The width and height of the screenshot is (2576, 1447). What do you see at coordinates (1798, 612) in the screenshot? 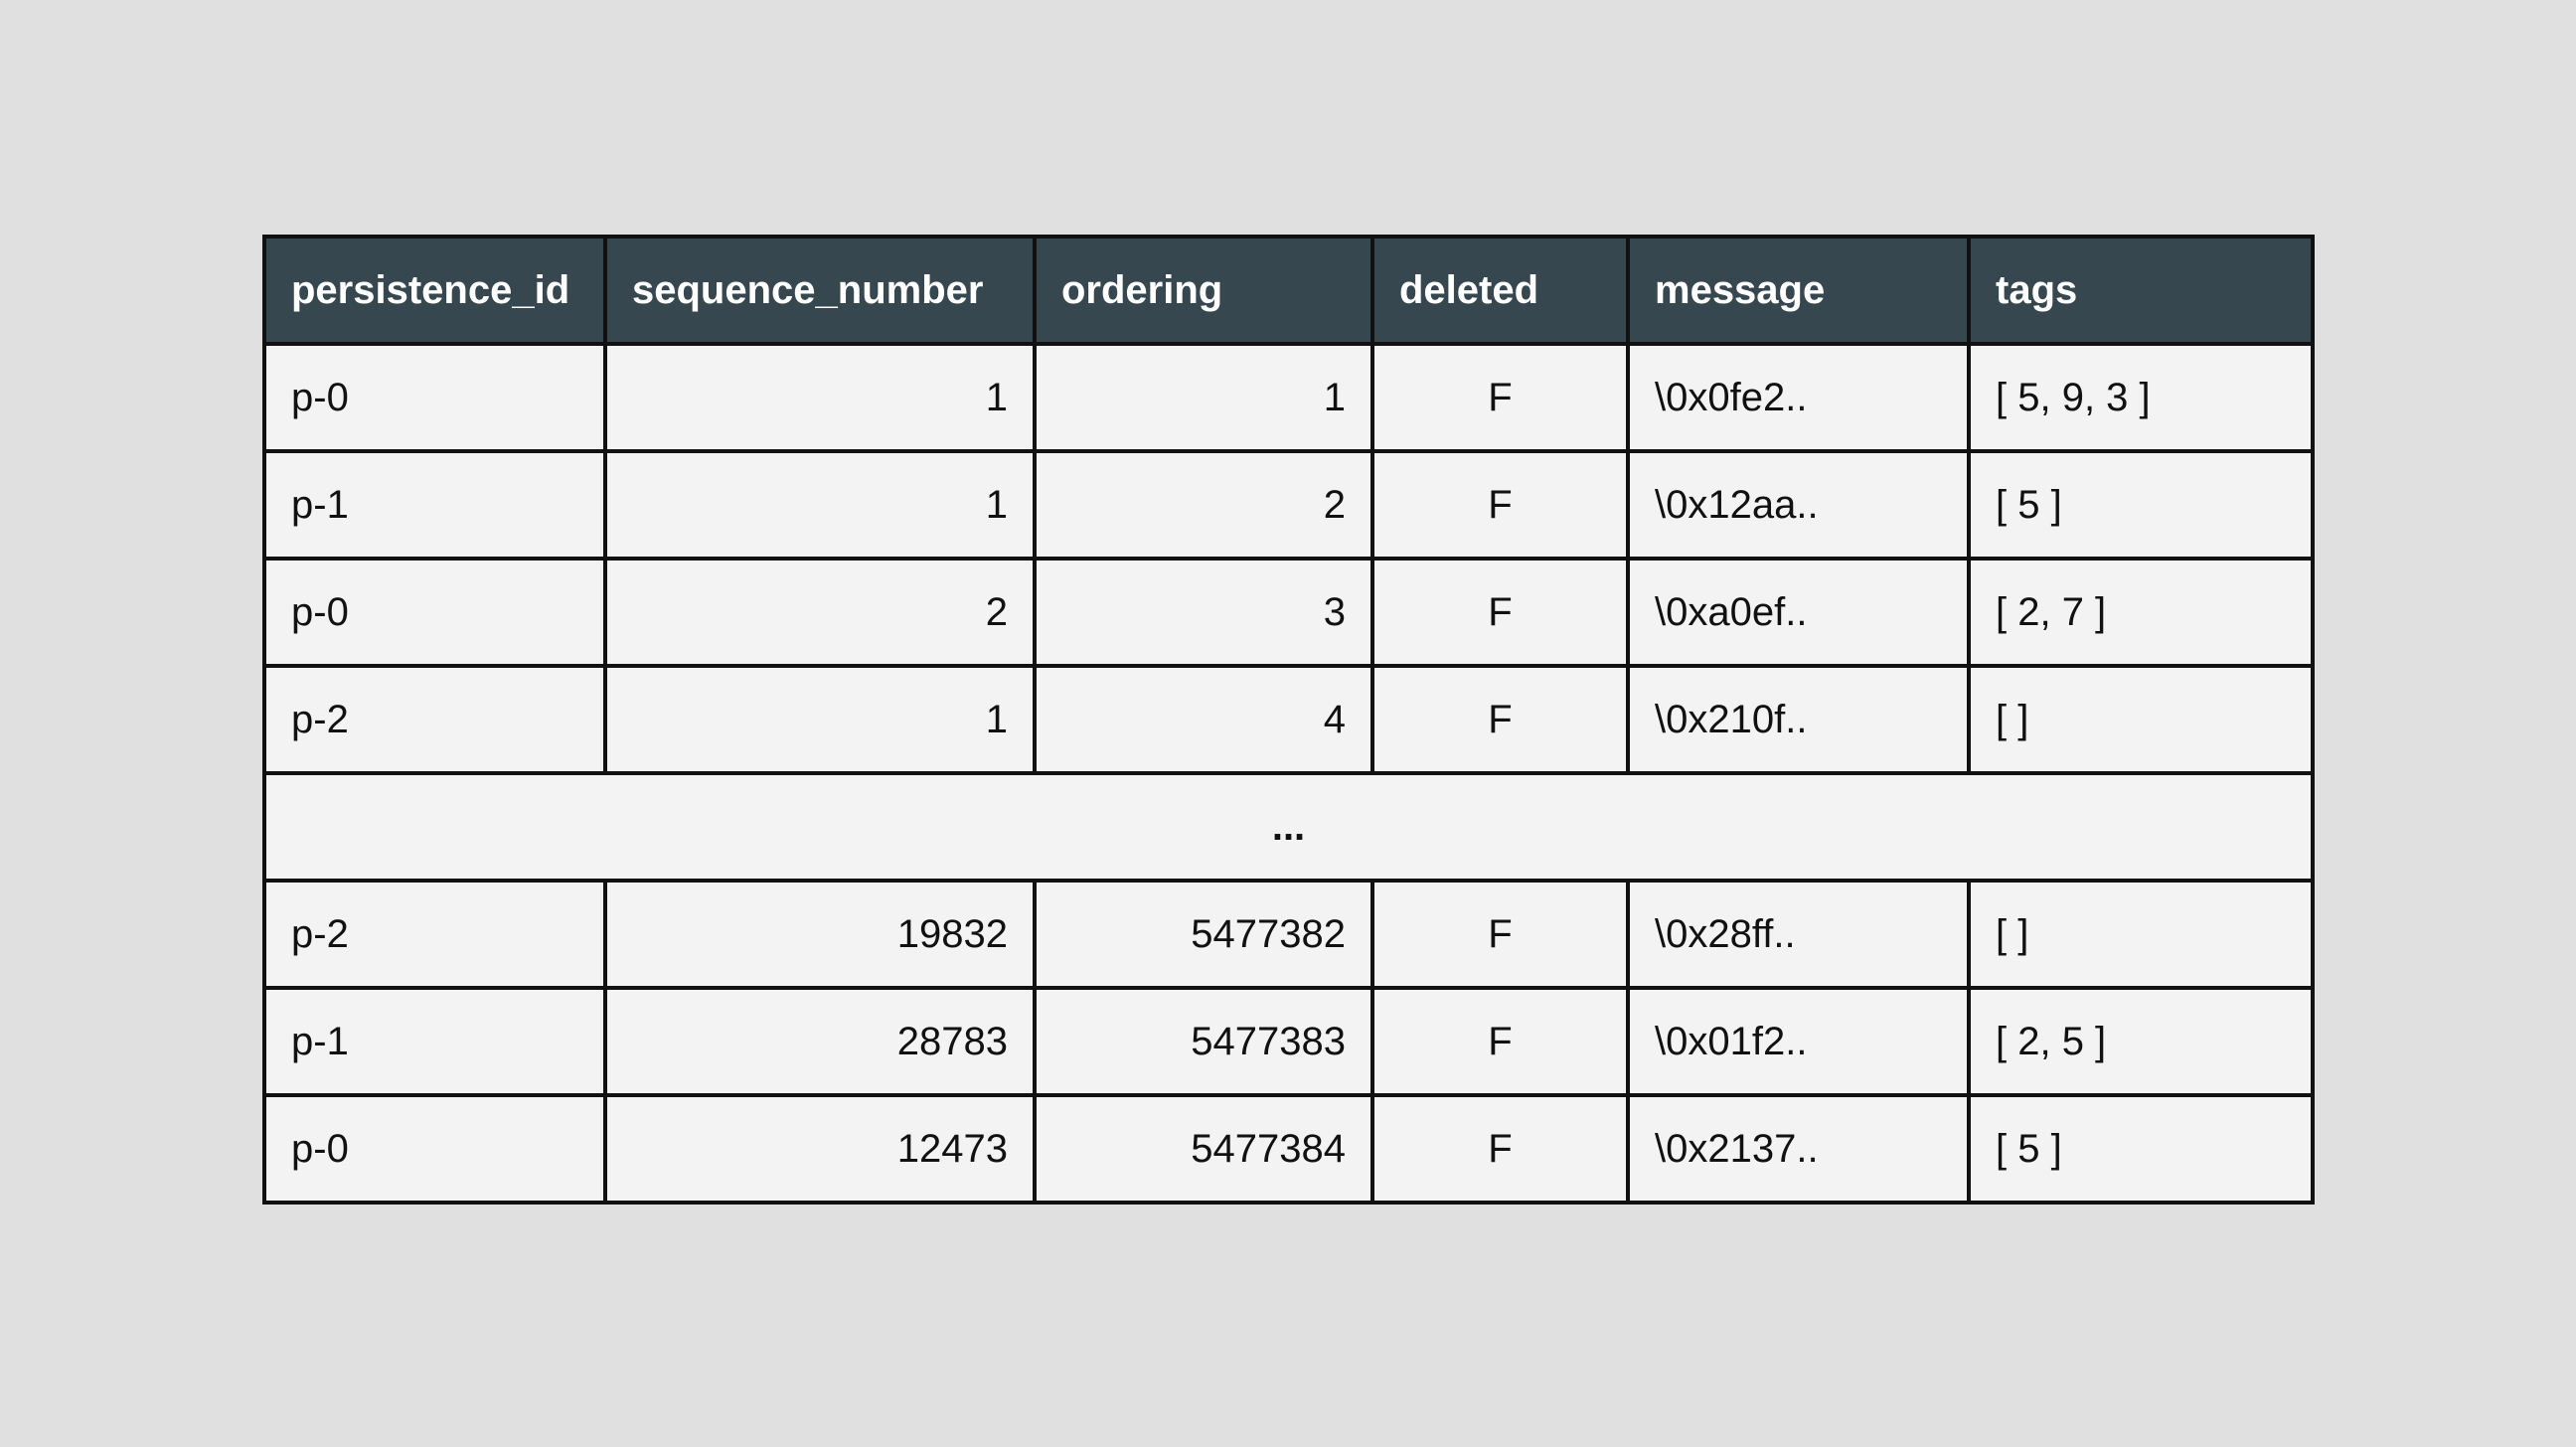
I see `cell-message: \0xa0ef..` at bounding box center [1798, 612].